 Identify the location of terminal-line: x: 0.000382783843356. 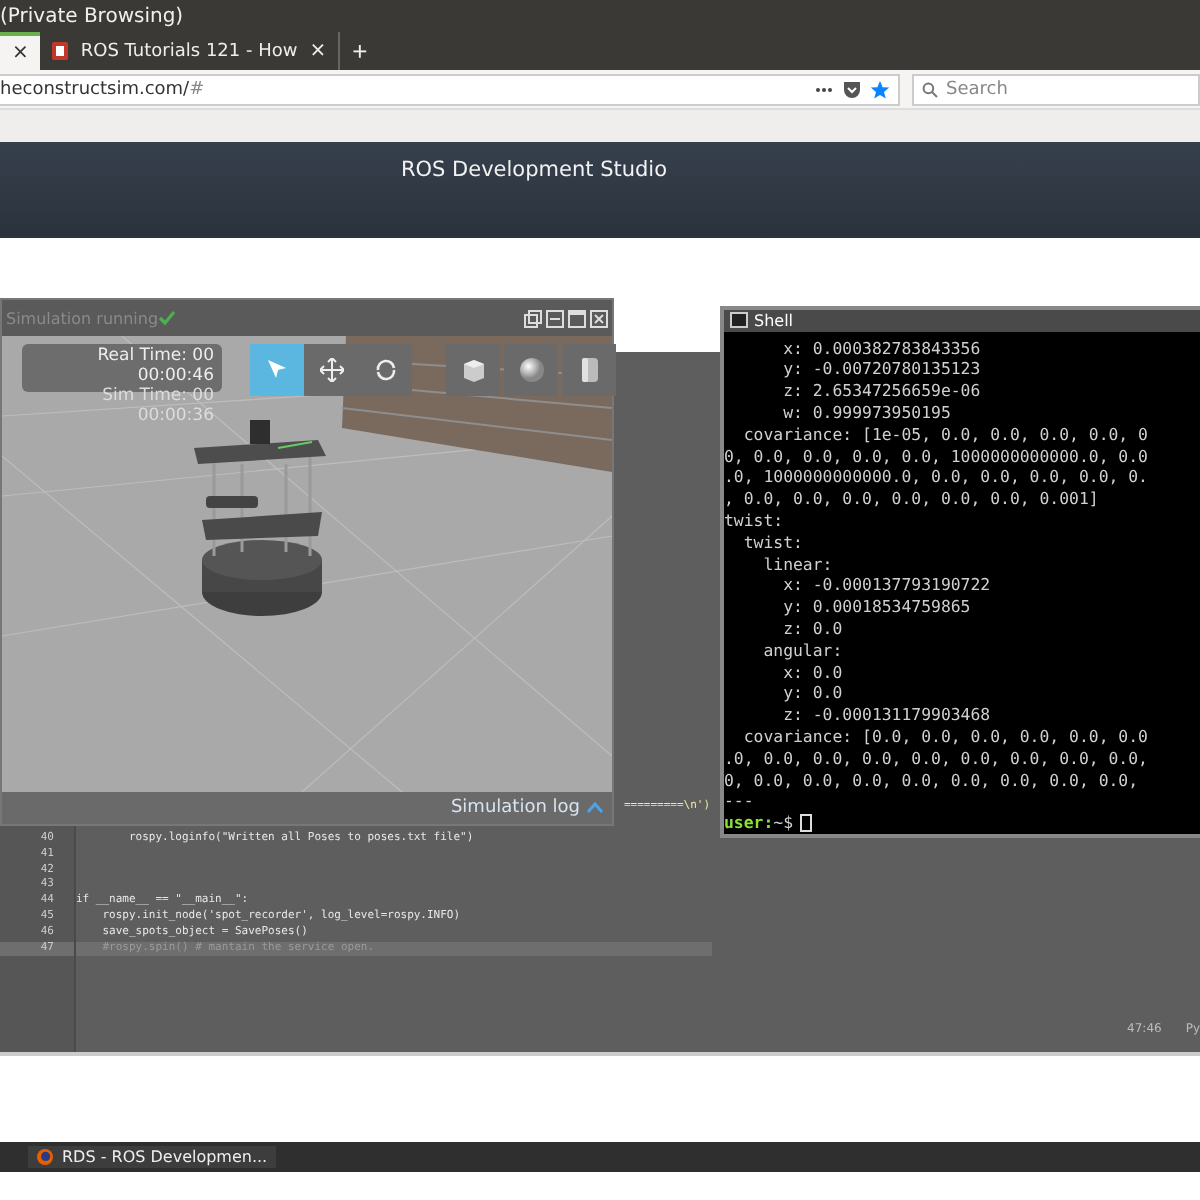
(881, 347).